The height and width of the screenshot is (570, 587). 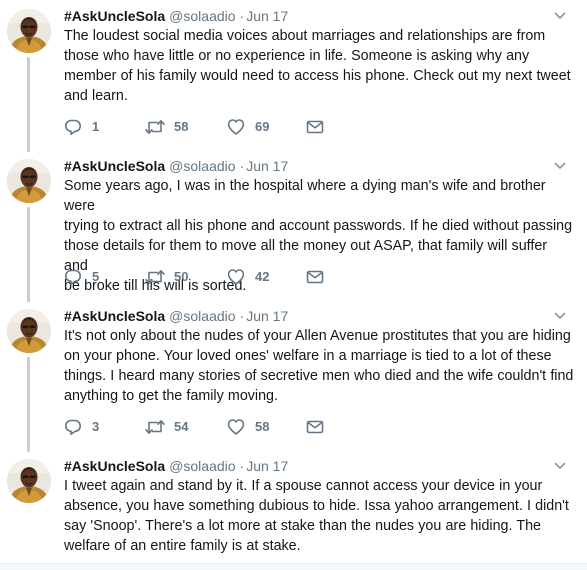 What do you see at coordinates (89, 277) in the screenshot?
I see `reply-button: 5` at bounding box center [89, 277].